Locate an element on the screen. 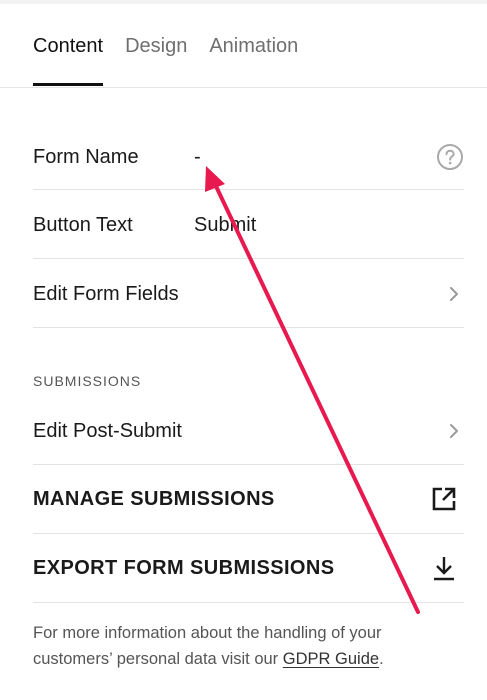  tab-animation: Animation is located at coordinates (253, 58).